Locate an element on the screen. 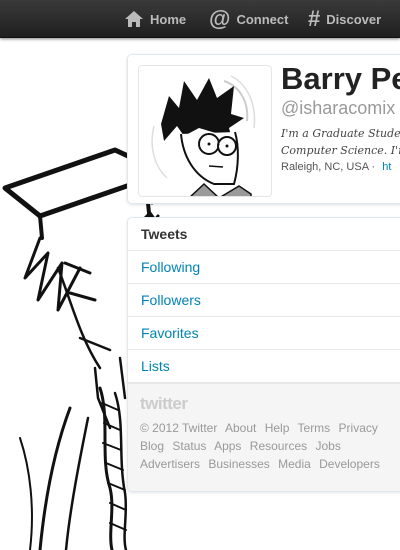 Image resolution: width=400 pixels, height=550 pixels. sidenav-item-tweets: Tweets is located at coordinates (264, 234).